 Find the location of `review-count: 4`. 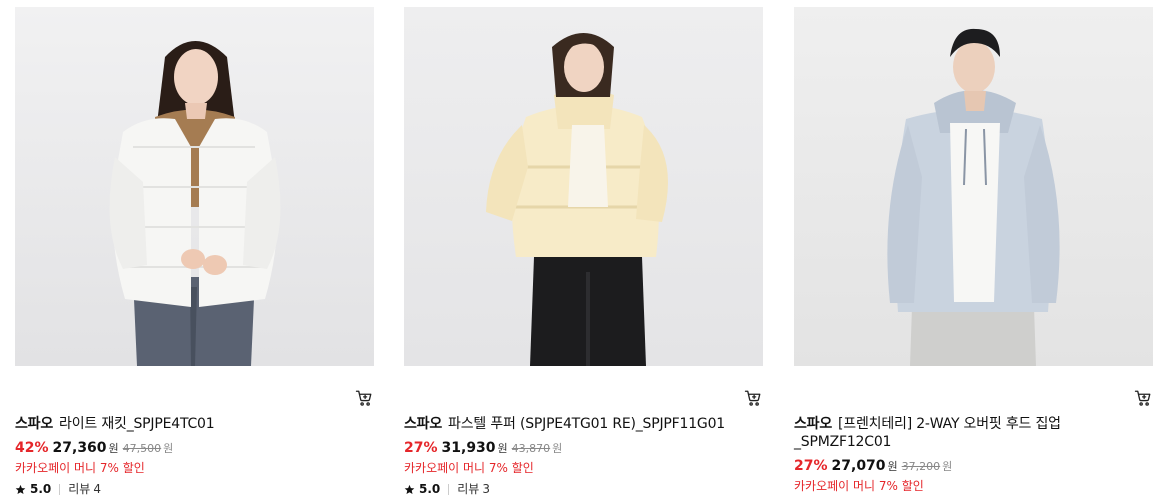

review-count: 4 is located at coordinates (97, 489).